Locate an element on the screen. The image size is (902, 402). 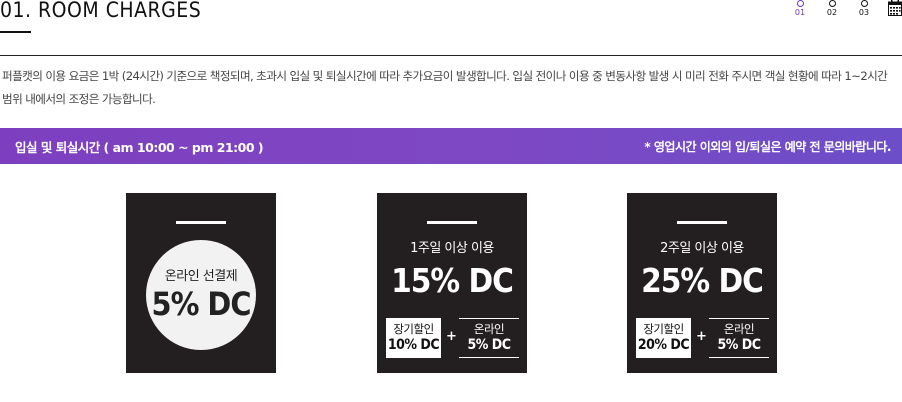
title-underline is located at coordinates (15, 32).